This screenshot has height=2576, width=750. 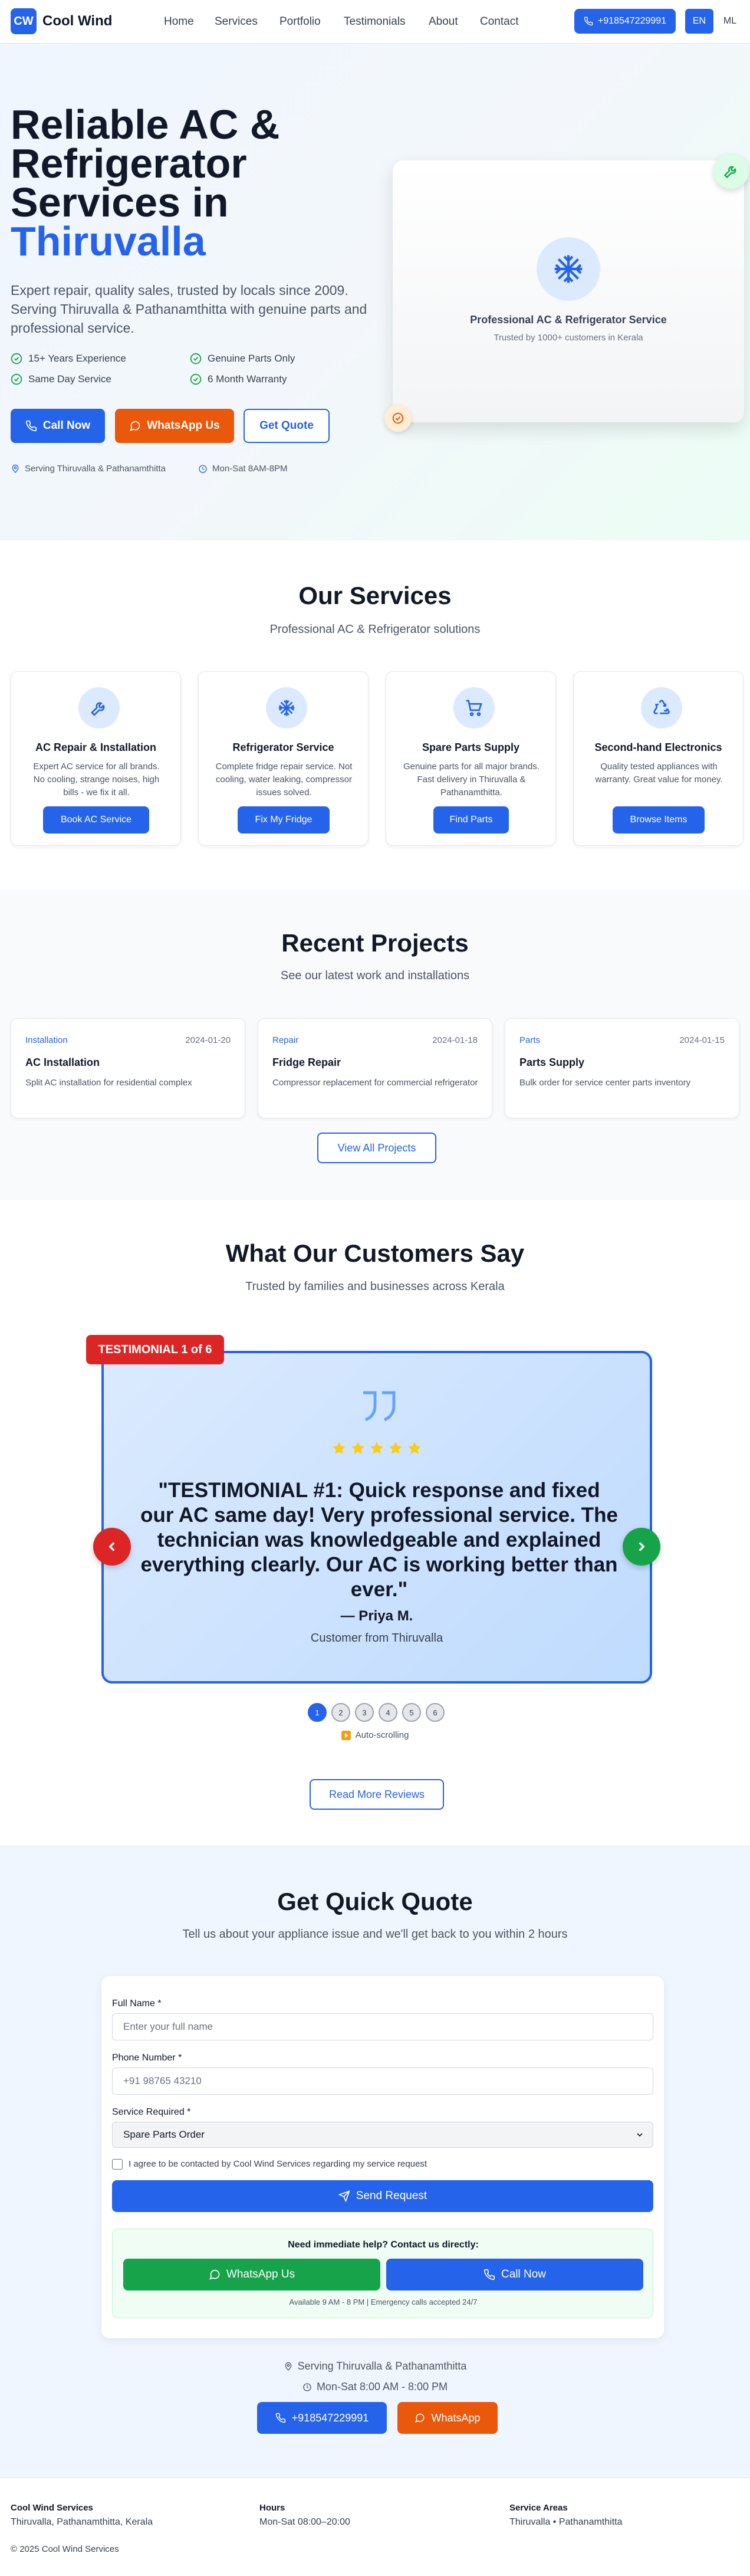 I want to click on testimonial-role: Customer from Thiruvalla, so click(x=376, y=1638).